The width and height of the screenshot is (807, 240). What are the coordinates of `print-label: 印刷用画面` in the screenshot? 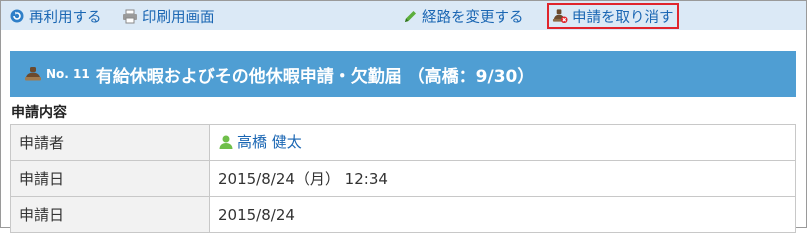 It's located at (178, 17).